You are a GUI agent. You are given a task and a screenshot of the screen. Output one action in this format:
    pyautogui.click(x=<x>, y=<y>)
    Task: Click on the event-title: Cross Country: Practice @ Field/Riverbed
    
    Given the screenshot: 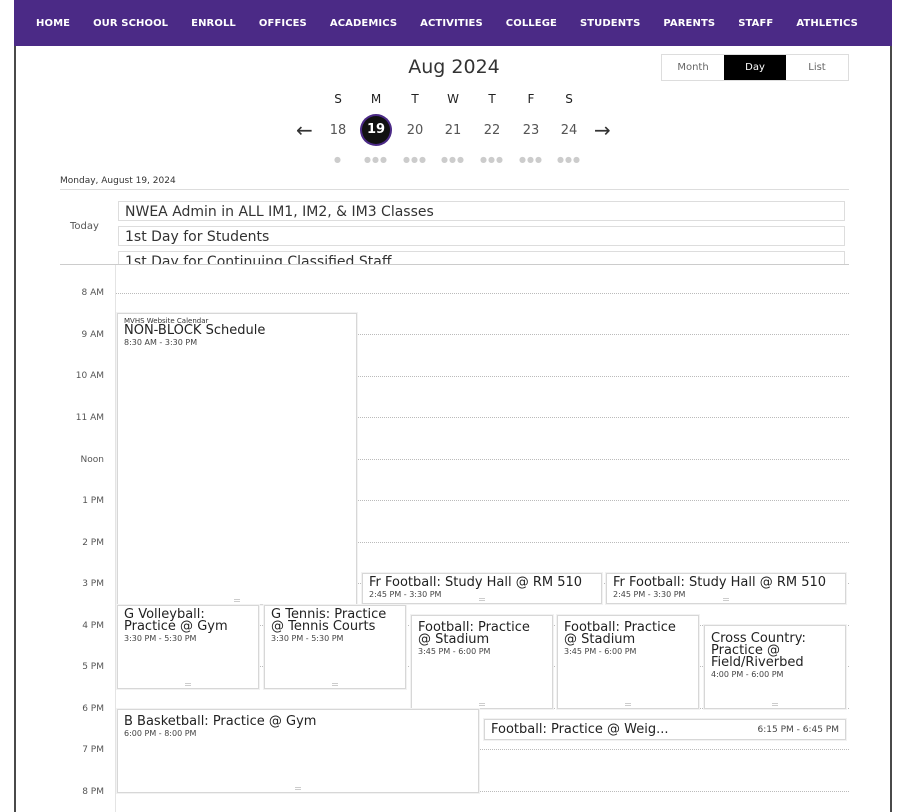 What is the action you would take?
    pyautogui.click(x=758, y=650)
    